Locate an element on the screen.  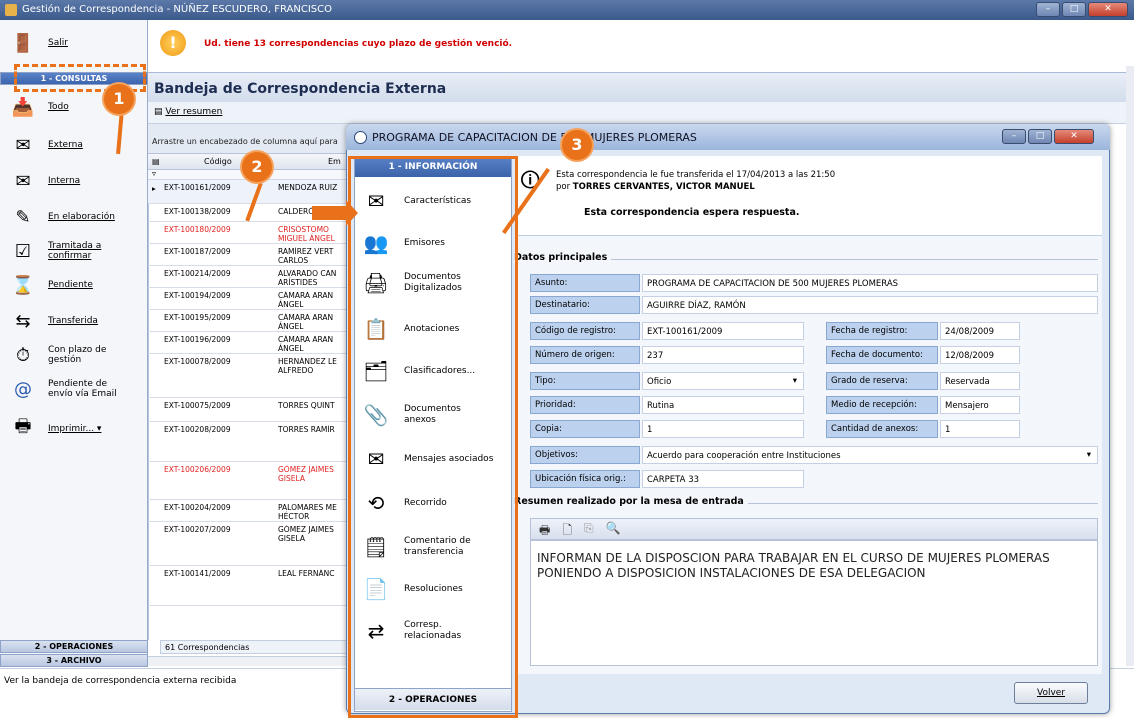
column-chooser-icon: ▤ is located at coordinates (156, 161).